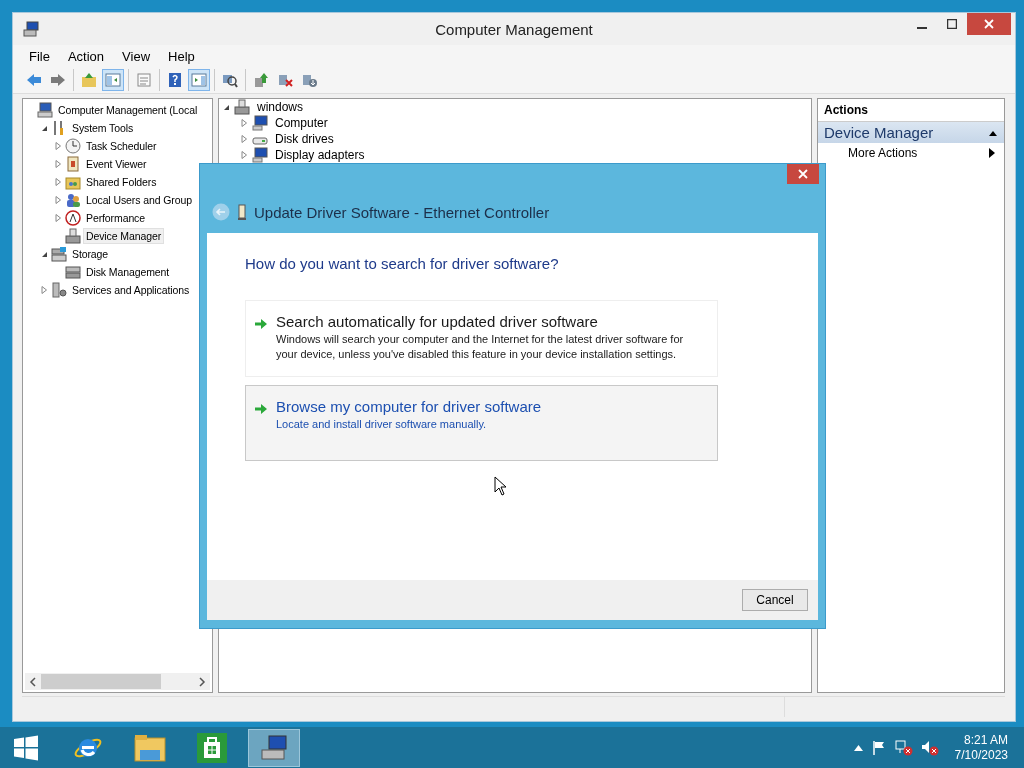 The height and width of the screenshot is (768, 1024). Describe the element at coordinates (103, 128) in the screenshot. I see `tree-item: System Tools` at that location.